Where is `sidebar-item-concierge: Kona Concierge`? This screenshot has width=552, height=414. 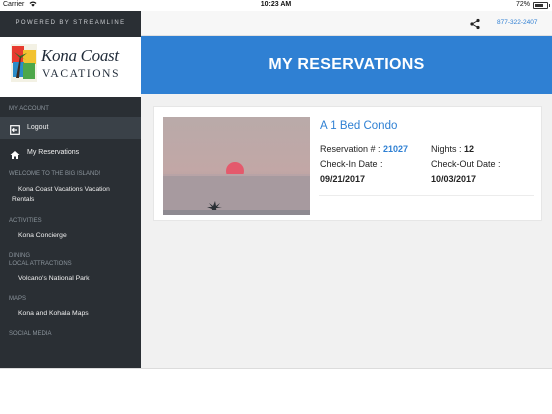
sidebar-item-concierge: Kona Concierge is located at coordinates (70, 235).